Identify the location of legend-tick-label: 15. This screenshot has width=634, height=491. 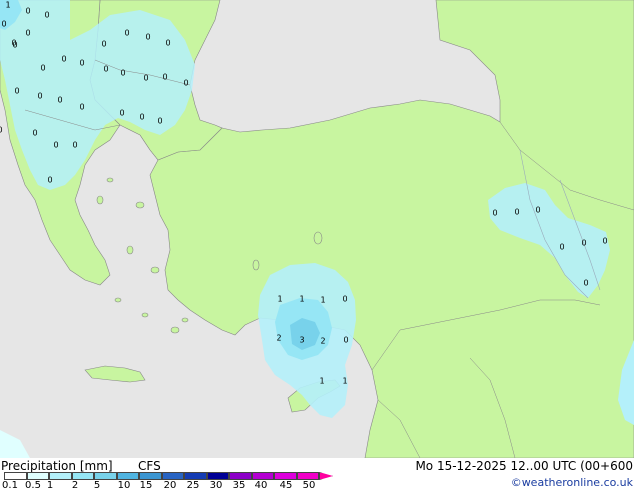
(146, 485).